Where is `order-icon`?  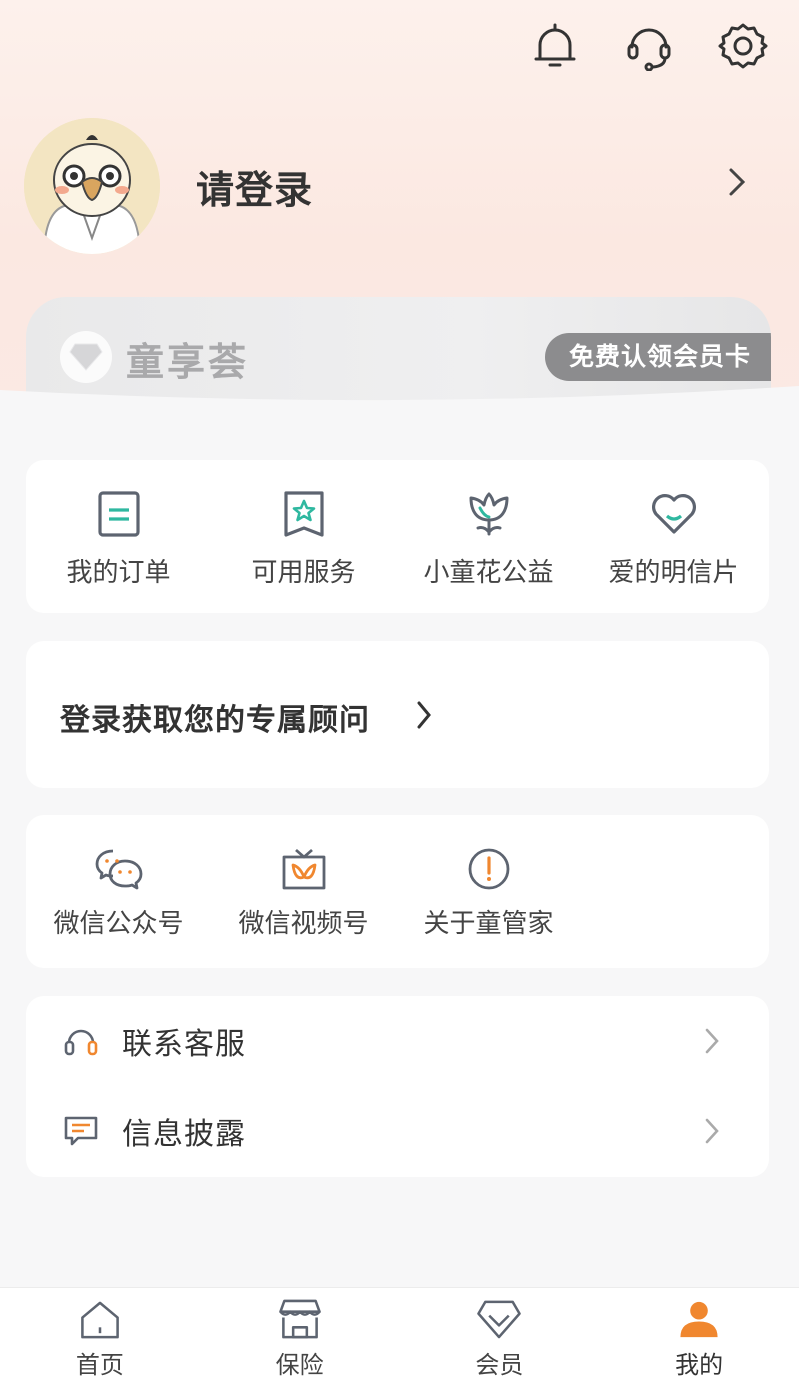 order-icon is located at coordinates (118, 514).